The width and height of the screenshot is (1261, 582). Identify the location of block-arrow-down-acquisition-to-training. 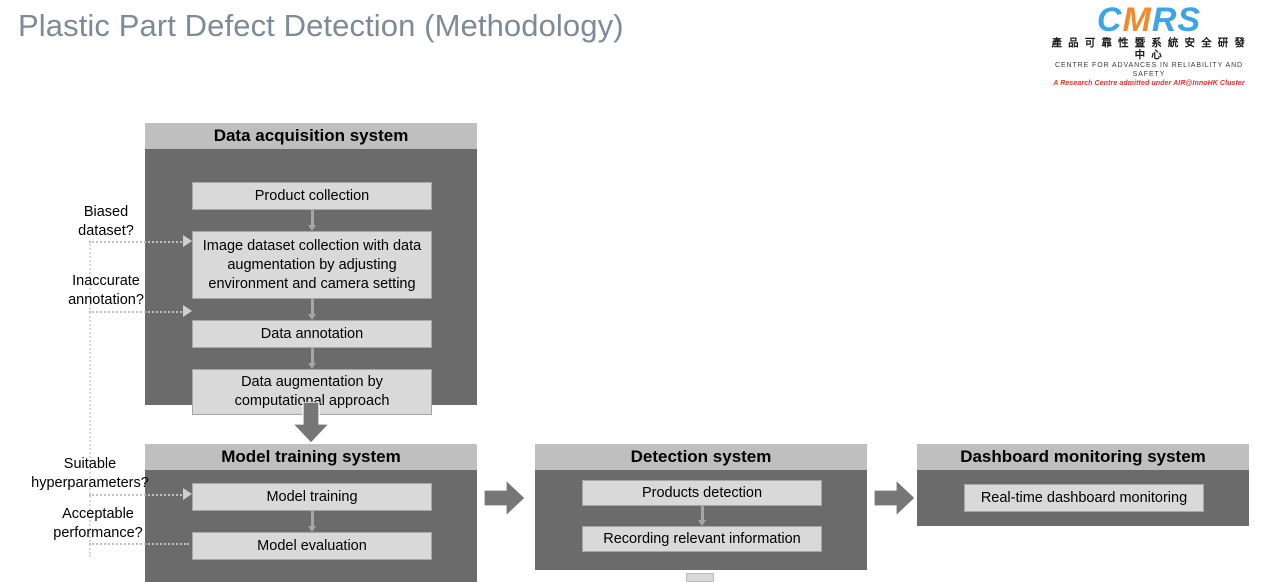
(311, 423).